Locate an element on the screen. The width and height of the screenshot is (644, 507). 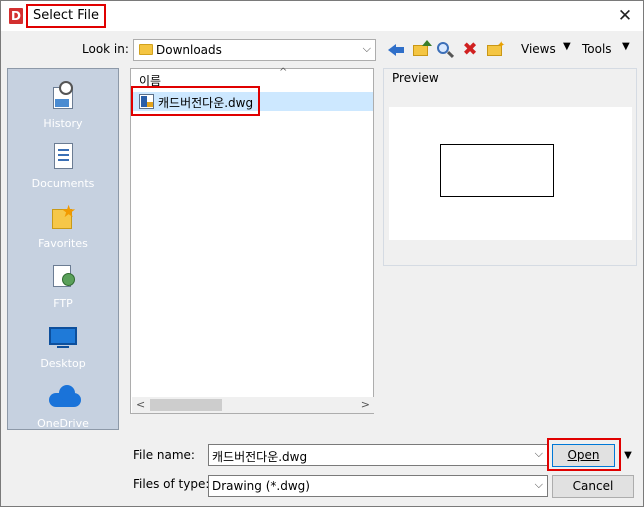
preview-drawing is located at coordinates (497, 170).